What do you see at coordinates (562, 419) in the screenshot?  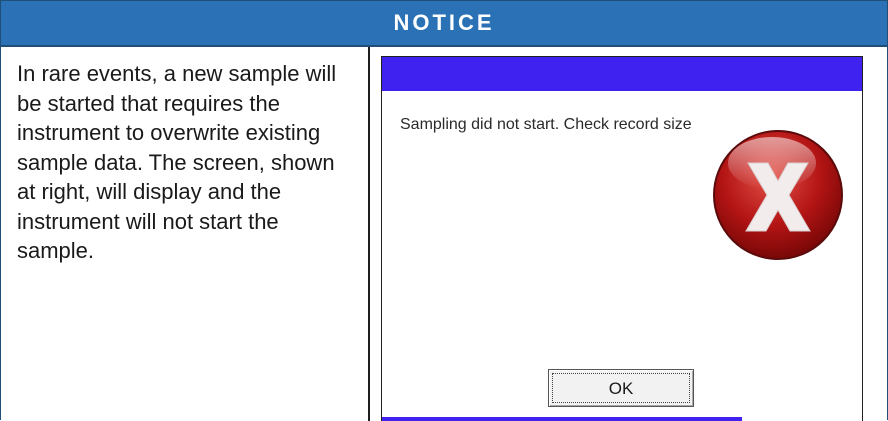 I see `dialog-bottom-bar` at bounding box center [562, 419].